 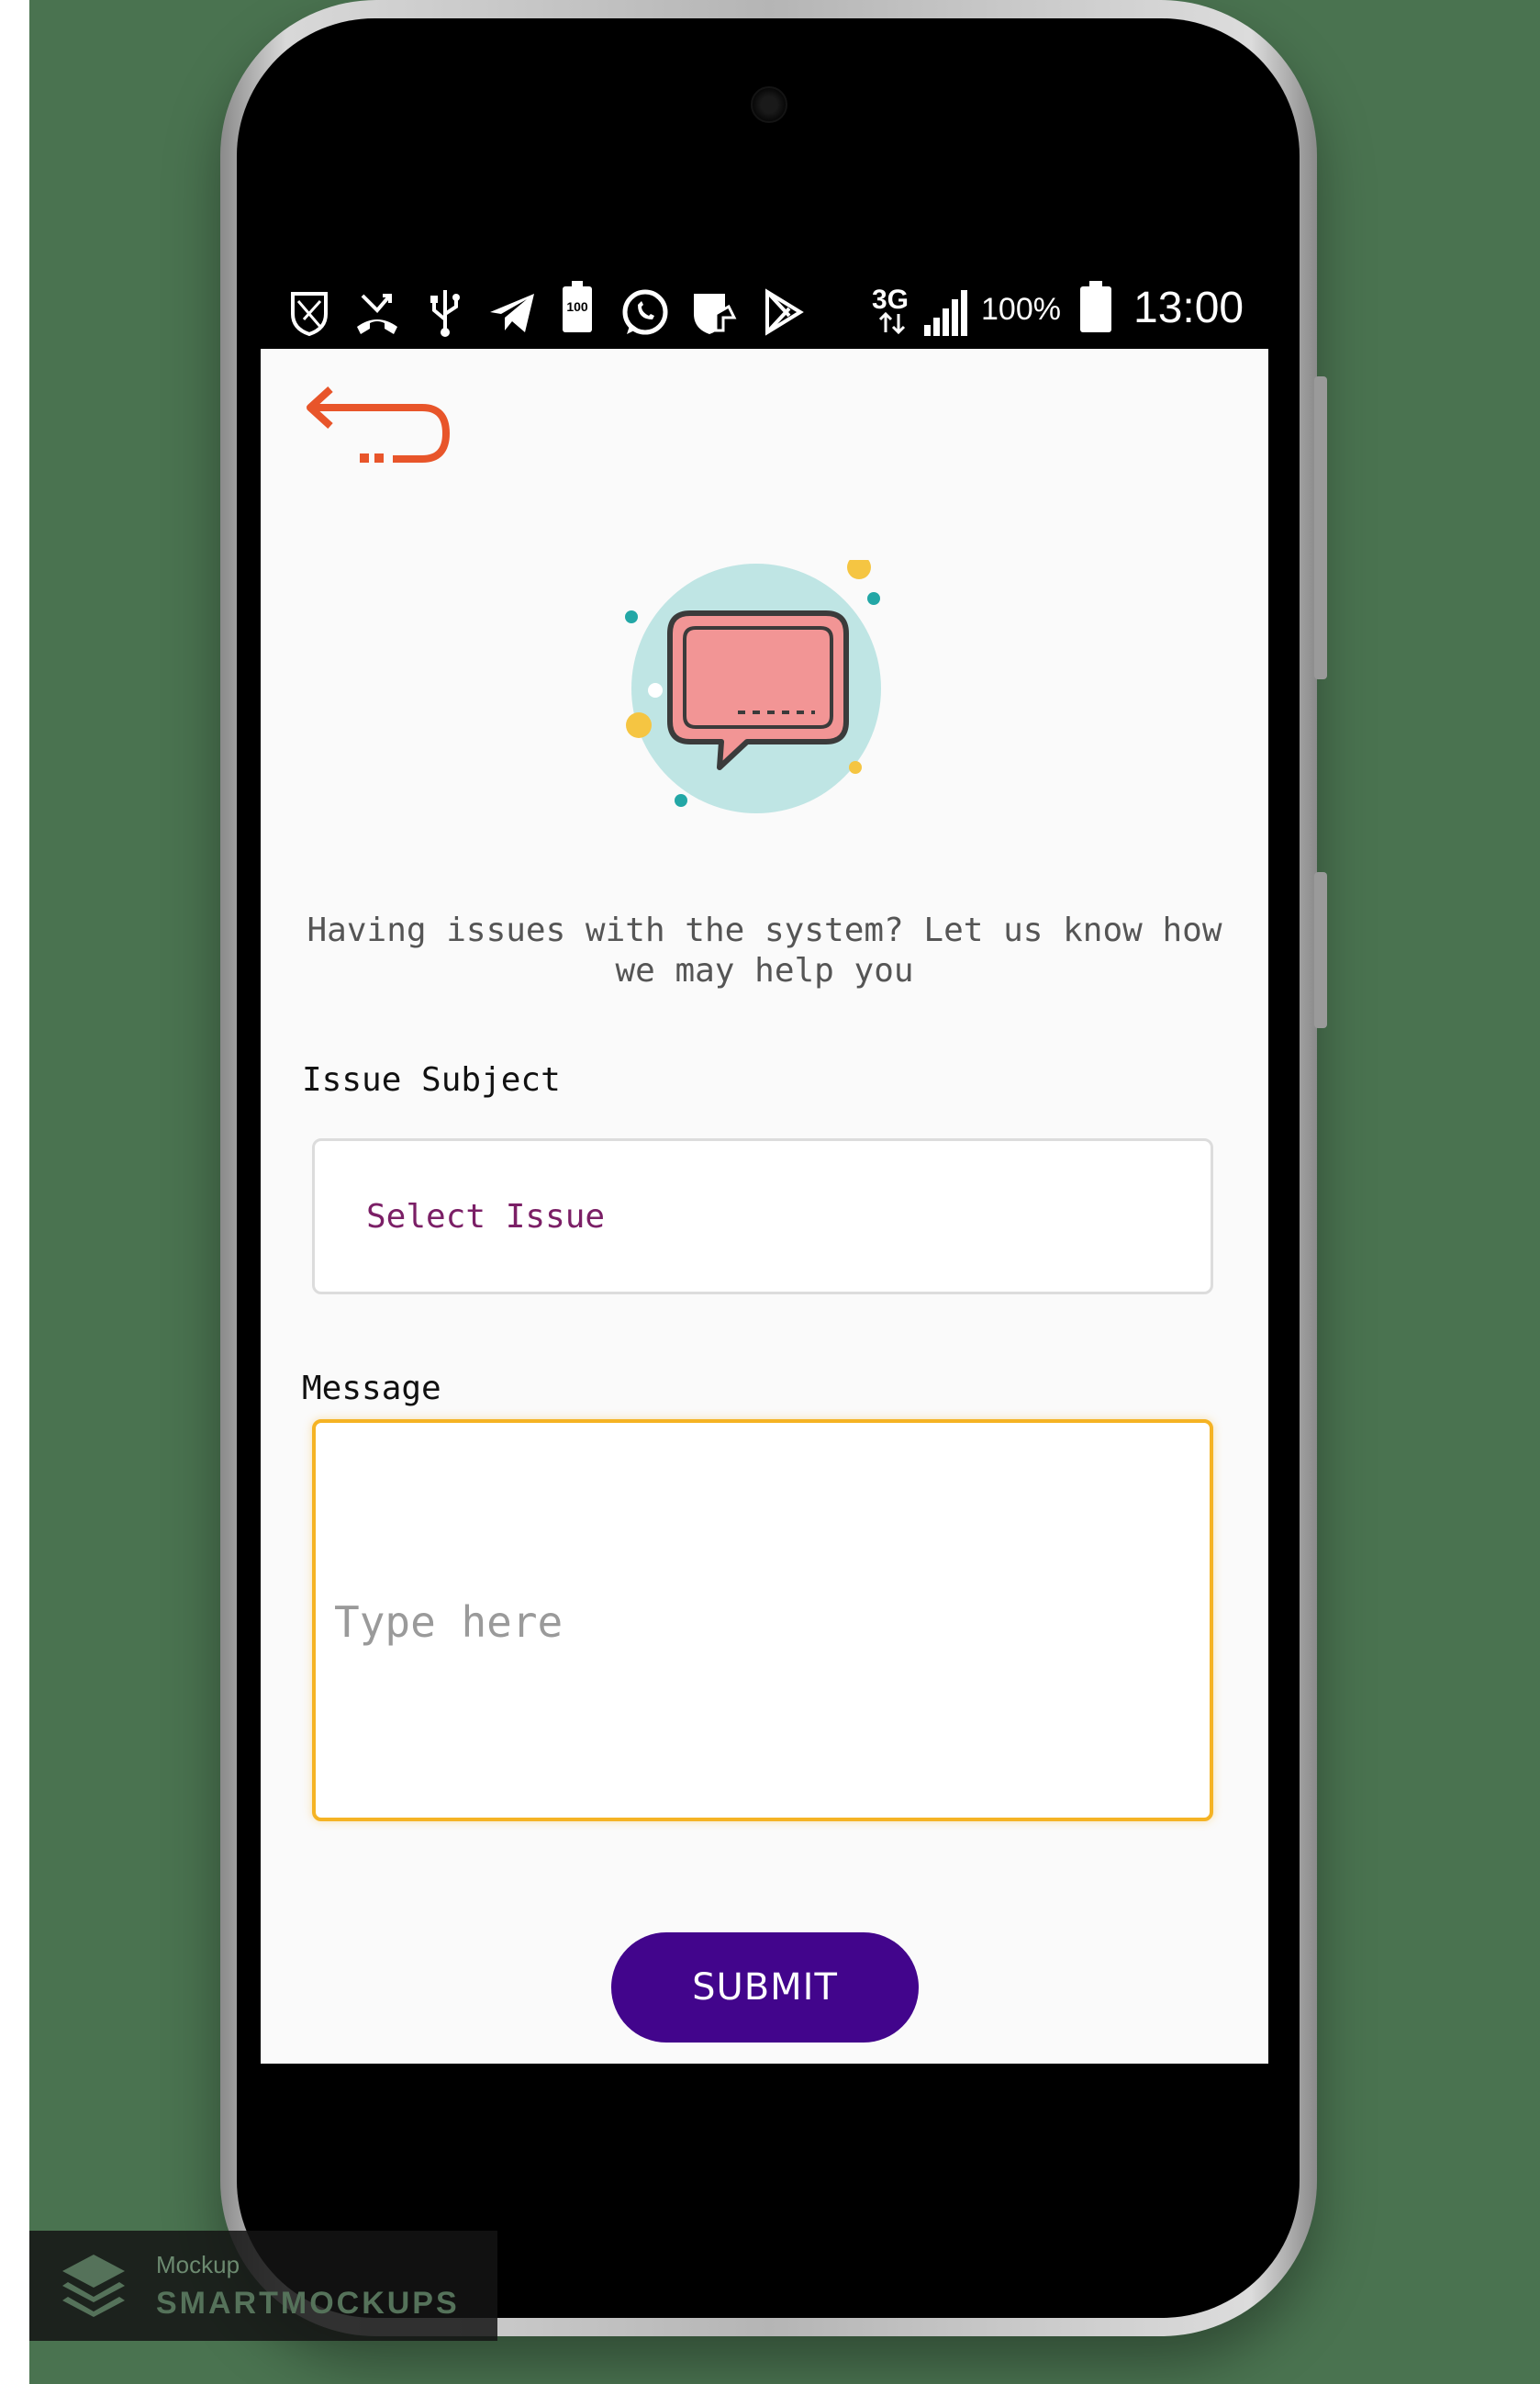 I want to click on watermark-line2: SMARTMOCKUPS, so click(x=308, y=2303).